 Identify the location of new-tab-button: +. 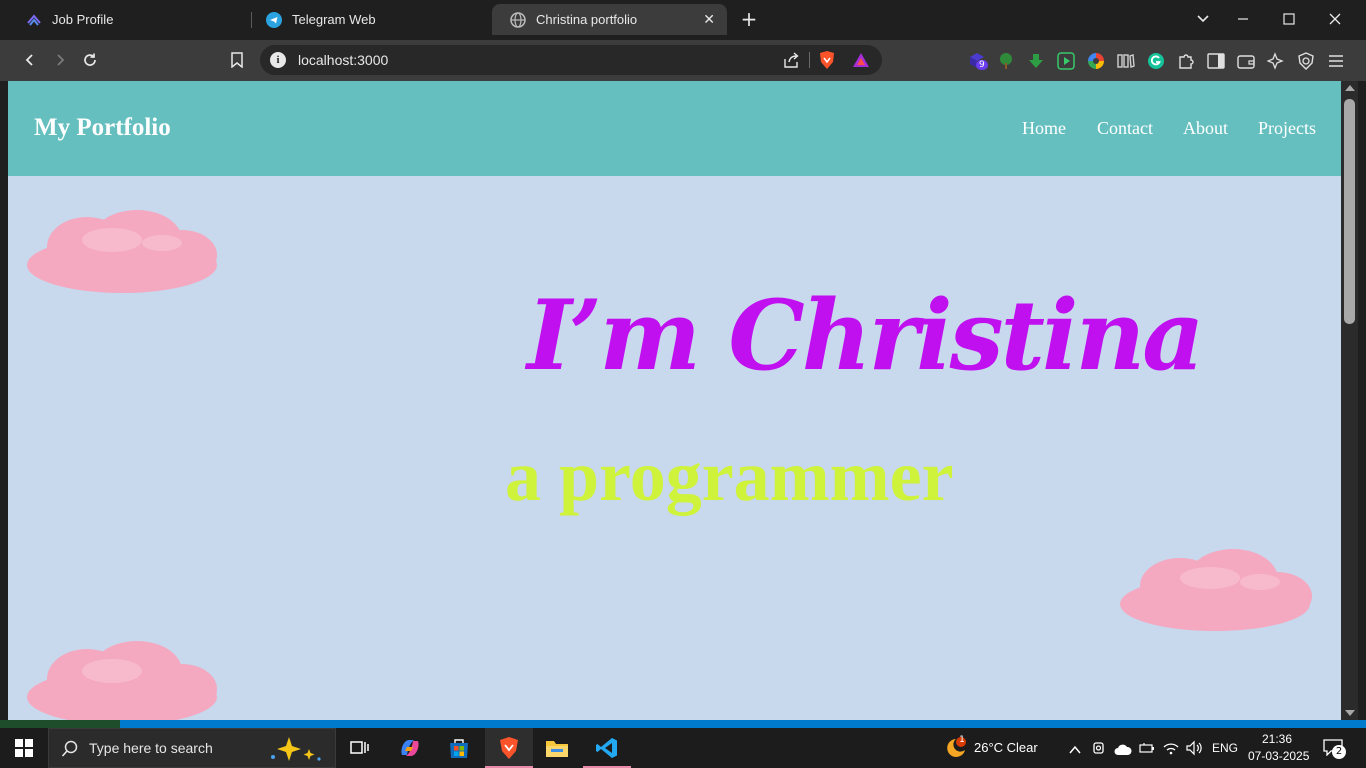
(749, 19).